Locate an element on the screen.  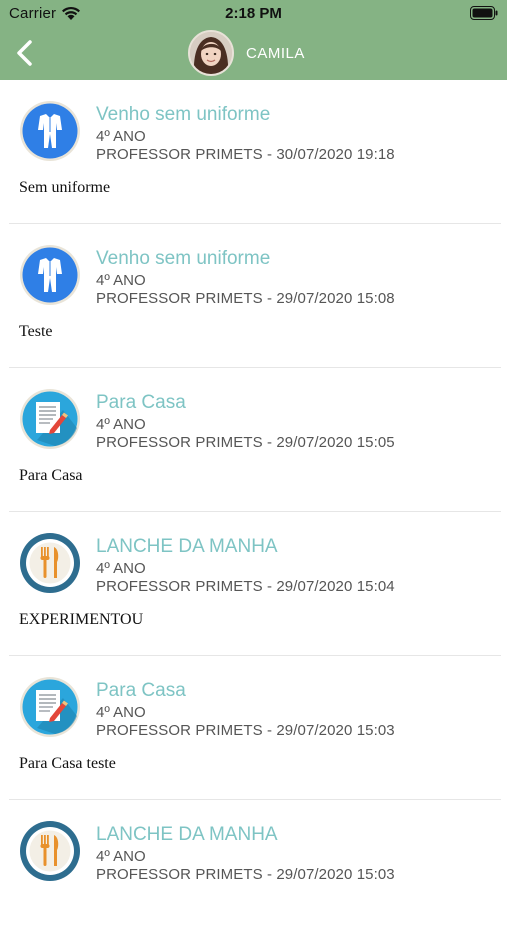
status-bar: Carrier 2:18 PM is located at coordinates (253, 15).